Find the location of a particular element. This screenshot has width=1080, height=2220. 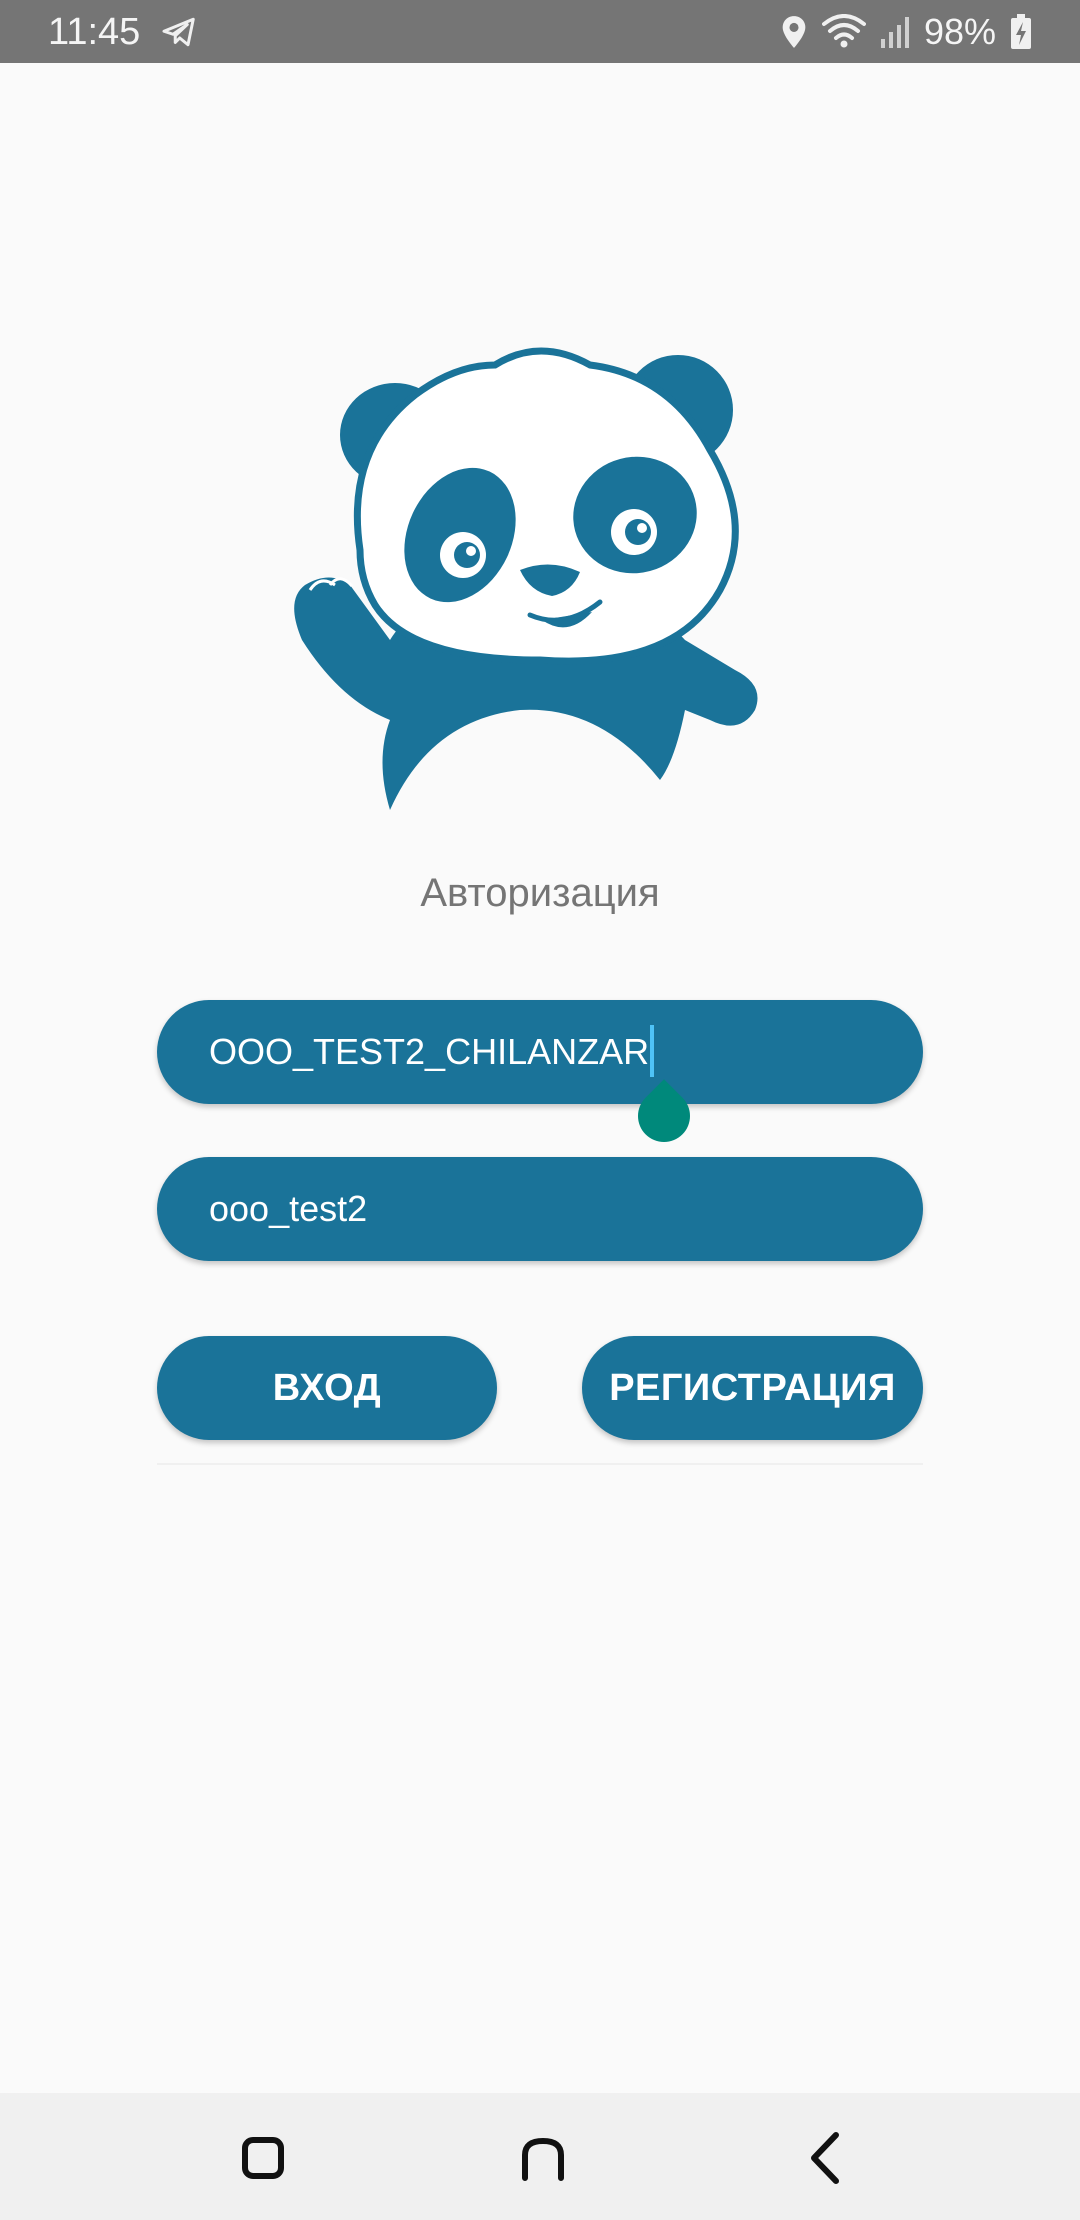

login-input-value: OOO_TEST2_CHILANZAR is located at coordinates (429, 1051).